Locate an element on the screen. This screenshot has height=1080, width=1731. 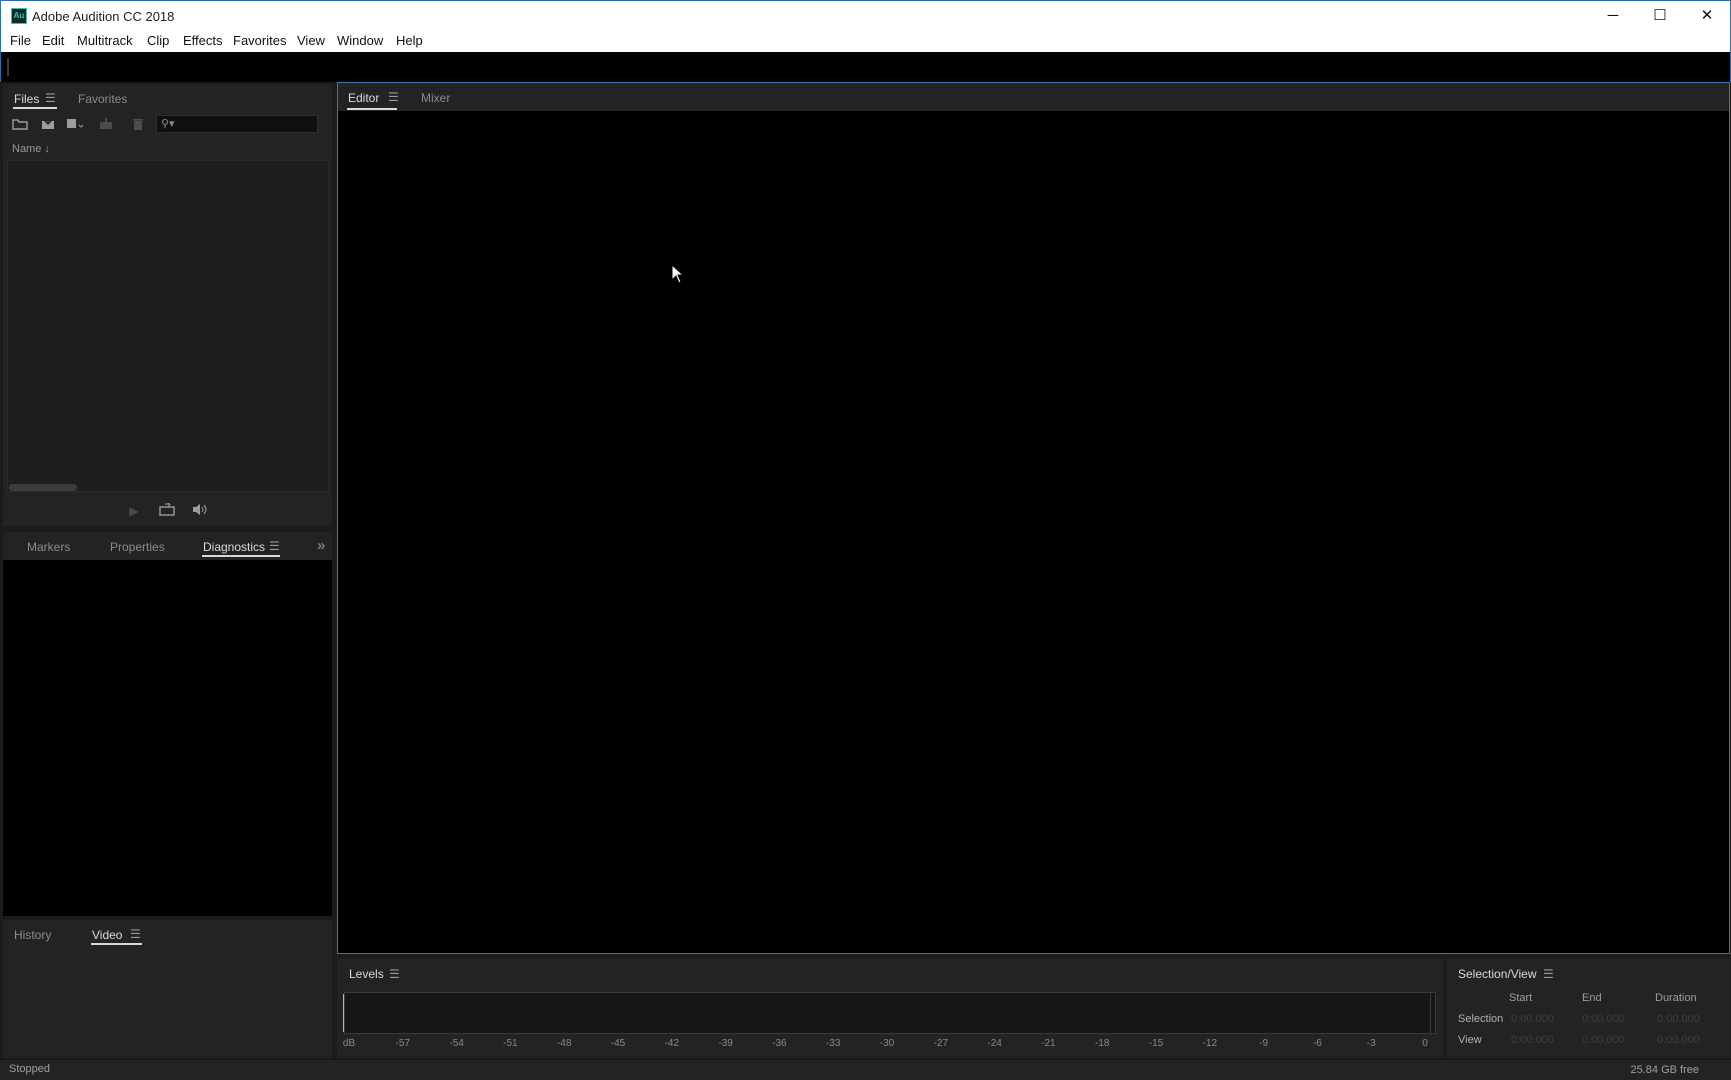
delete-icon is located at coordinates (138, 125).